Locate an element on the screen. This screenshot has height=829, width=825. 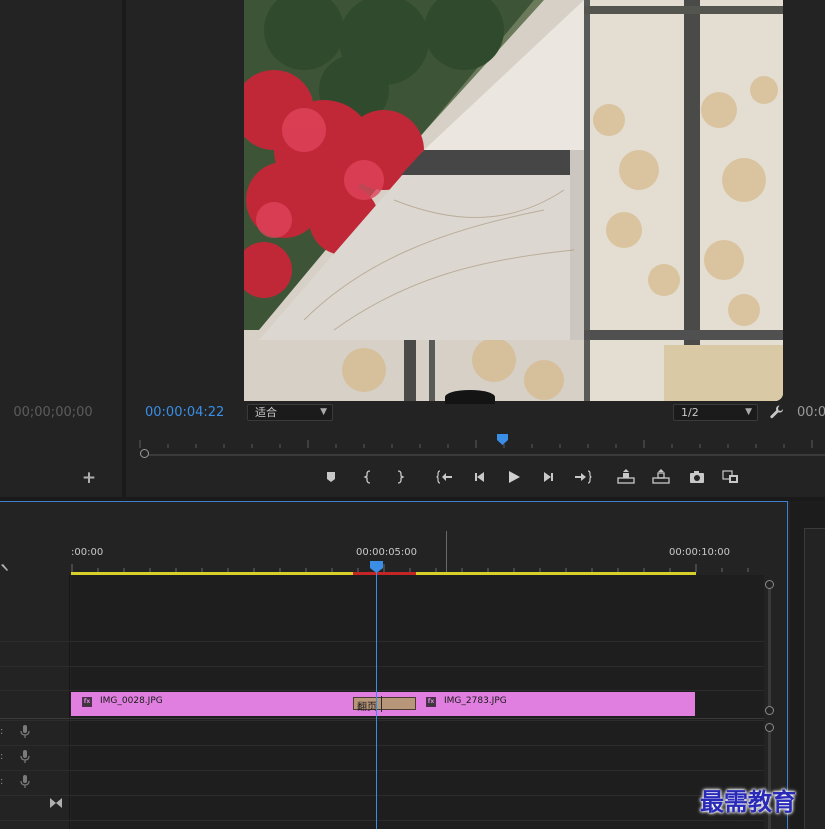
master-track-icon is located at coordinates (56, 803).